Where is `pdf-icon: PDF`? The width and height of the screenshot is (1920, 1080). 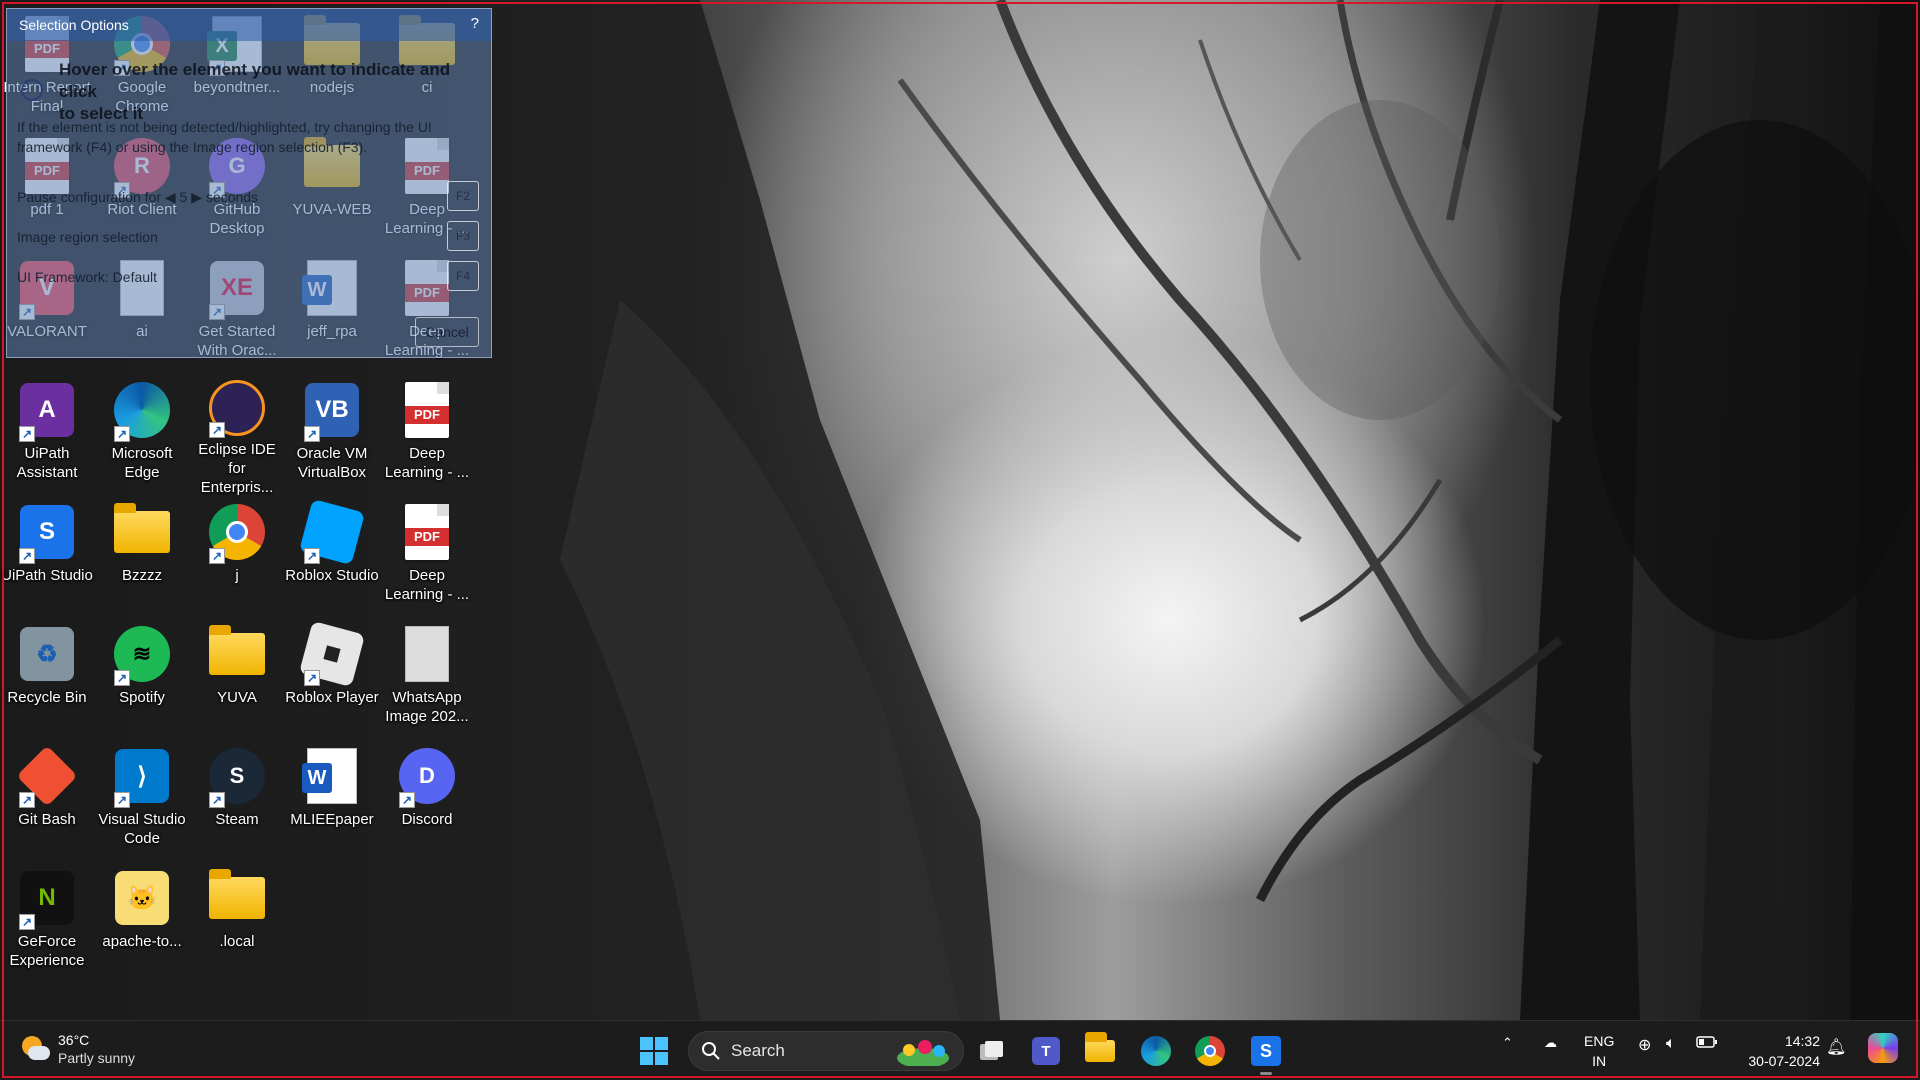
pdf-icon: PDF is located at coordinates (427, 532).